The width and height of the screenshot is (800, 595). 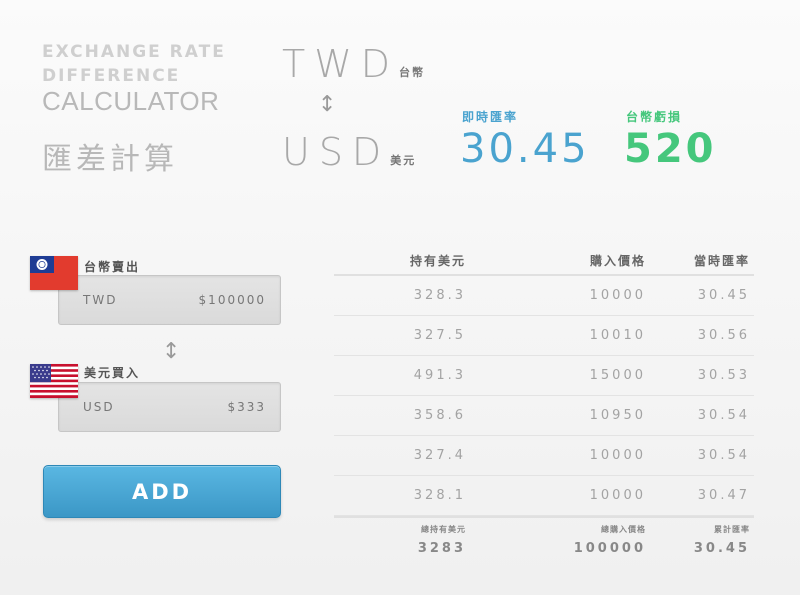 I want to click on cell-purchase-price: 10010, so click(x=617, y=335).